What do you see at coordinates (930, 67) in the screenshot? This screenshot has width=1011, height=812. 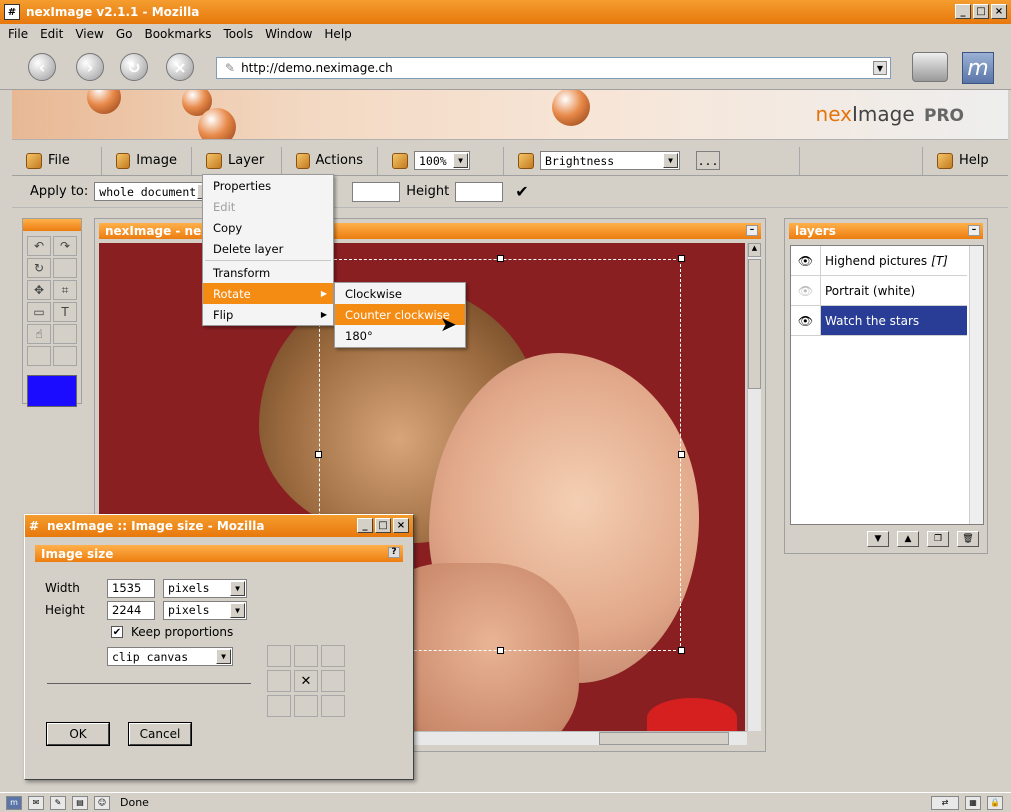 I see `print-icon` at bounding box center [930, 67].